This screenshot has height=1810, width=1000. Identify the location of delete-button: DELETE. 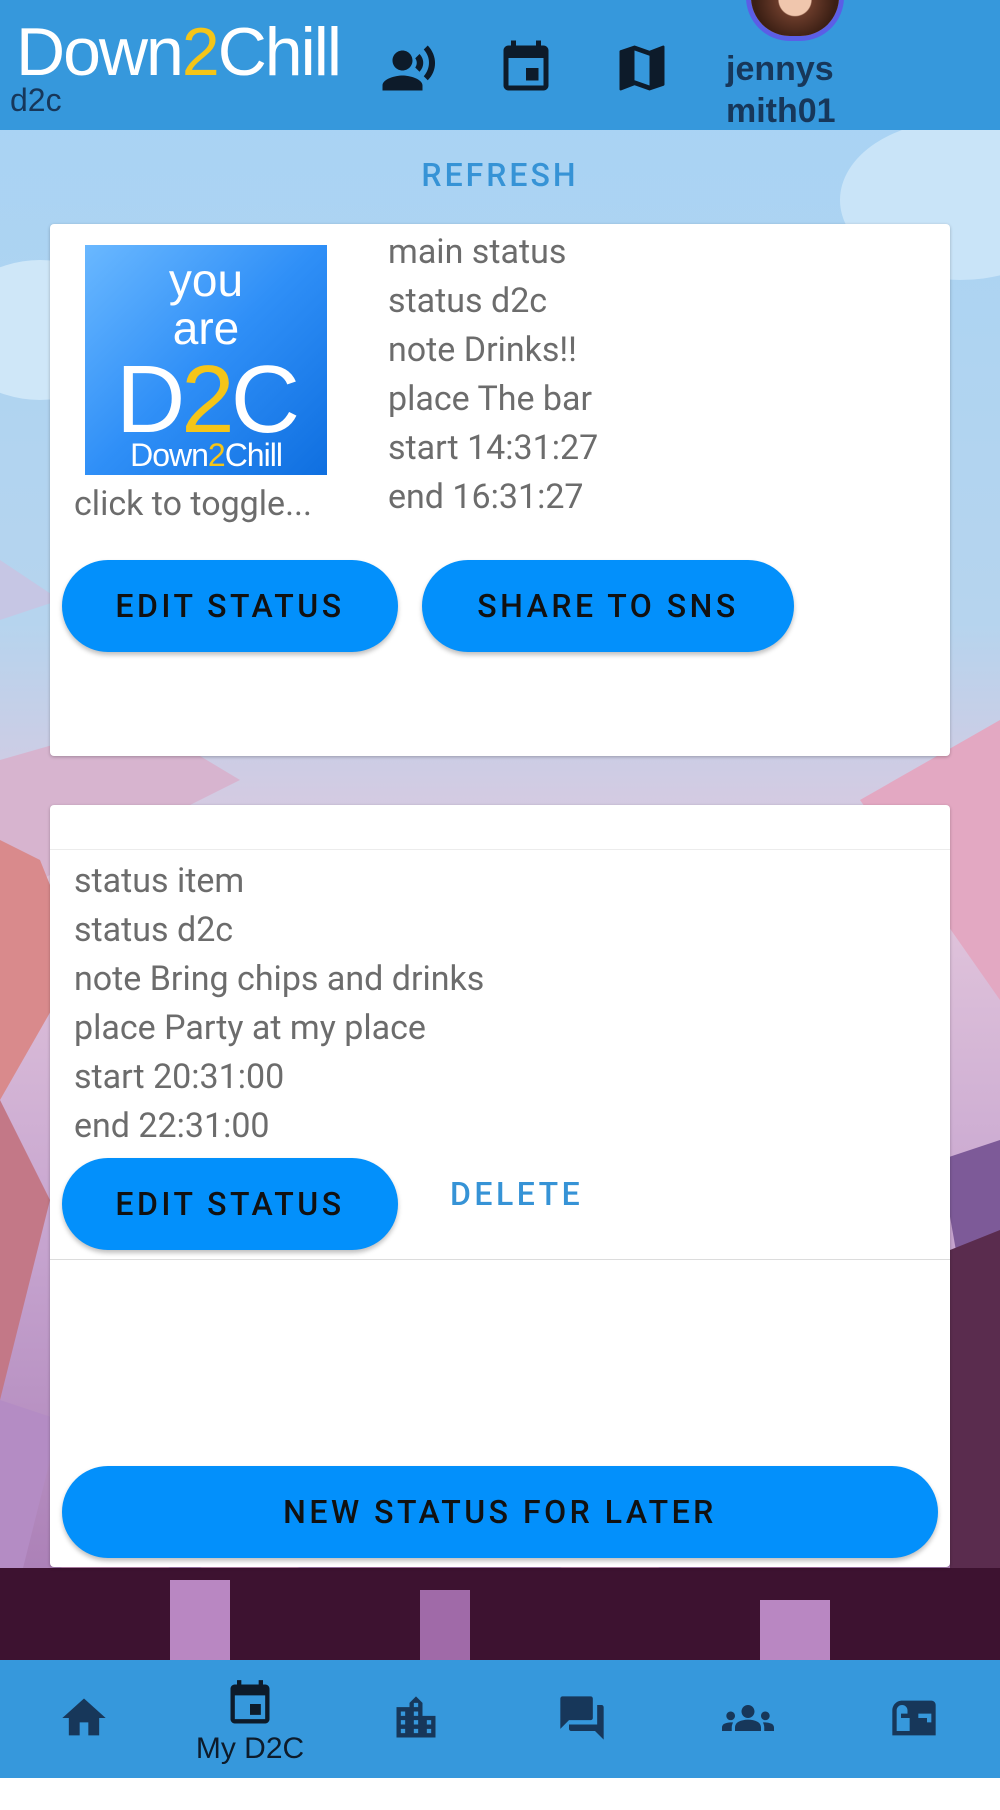
(516, 1194).